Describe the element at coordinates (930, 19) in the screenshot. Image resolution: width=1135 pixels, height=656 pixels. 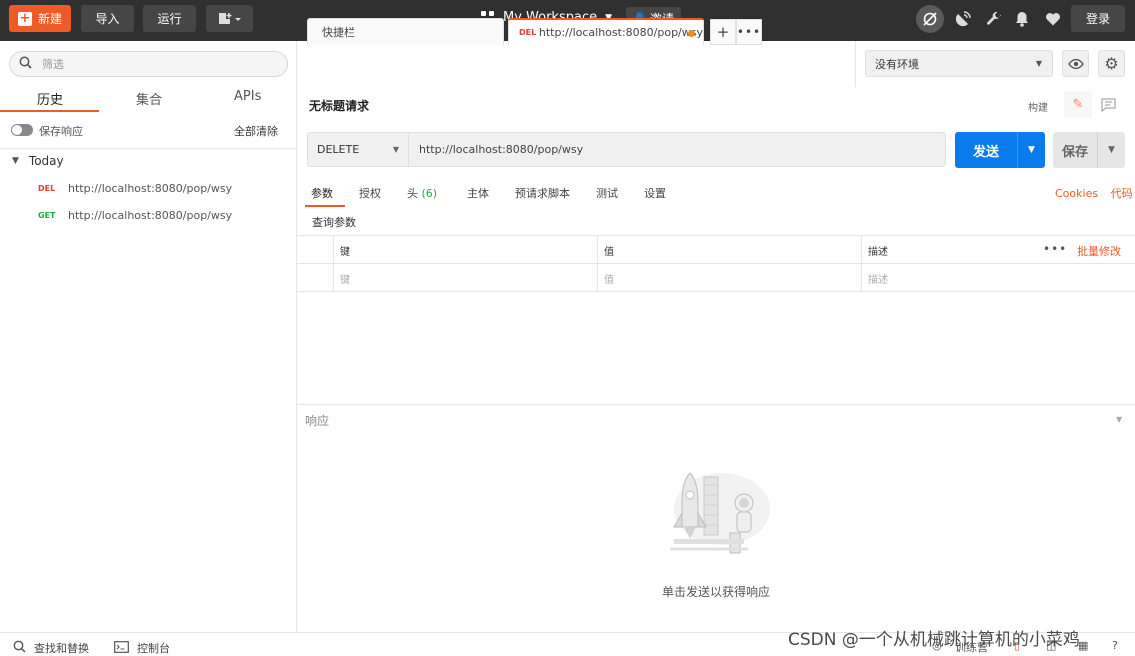
I see `sync-off-icon` at that location.